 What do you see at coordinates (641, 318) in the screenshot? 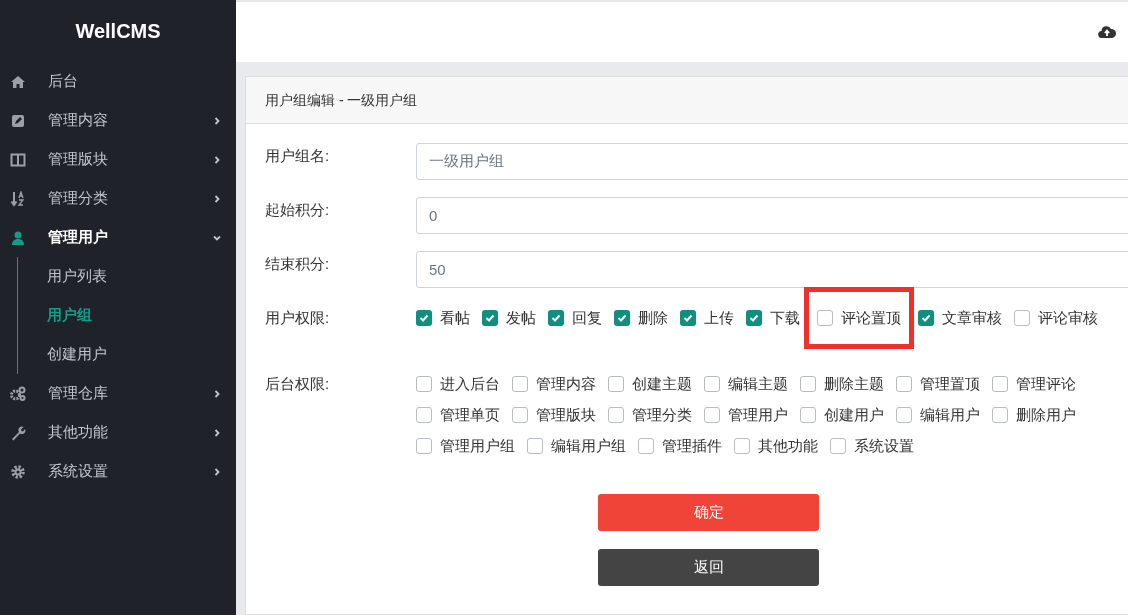
I see `permission-checkbox: 删除` at bounding box center [641, 318].